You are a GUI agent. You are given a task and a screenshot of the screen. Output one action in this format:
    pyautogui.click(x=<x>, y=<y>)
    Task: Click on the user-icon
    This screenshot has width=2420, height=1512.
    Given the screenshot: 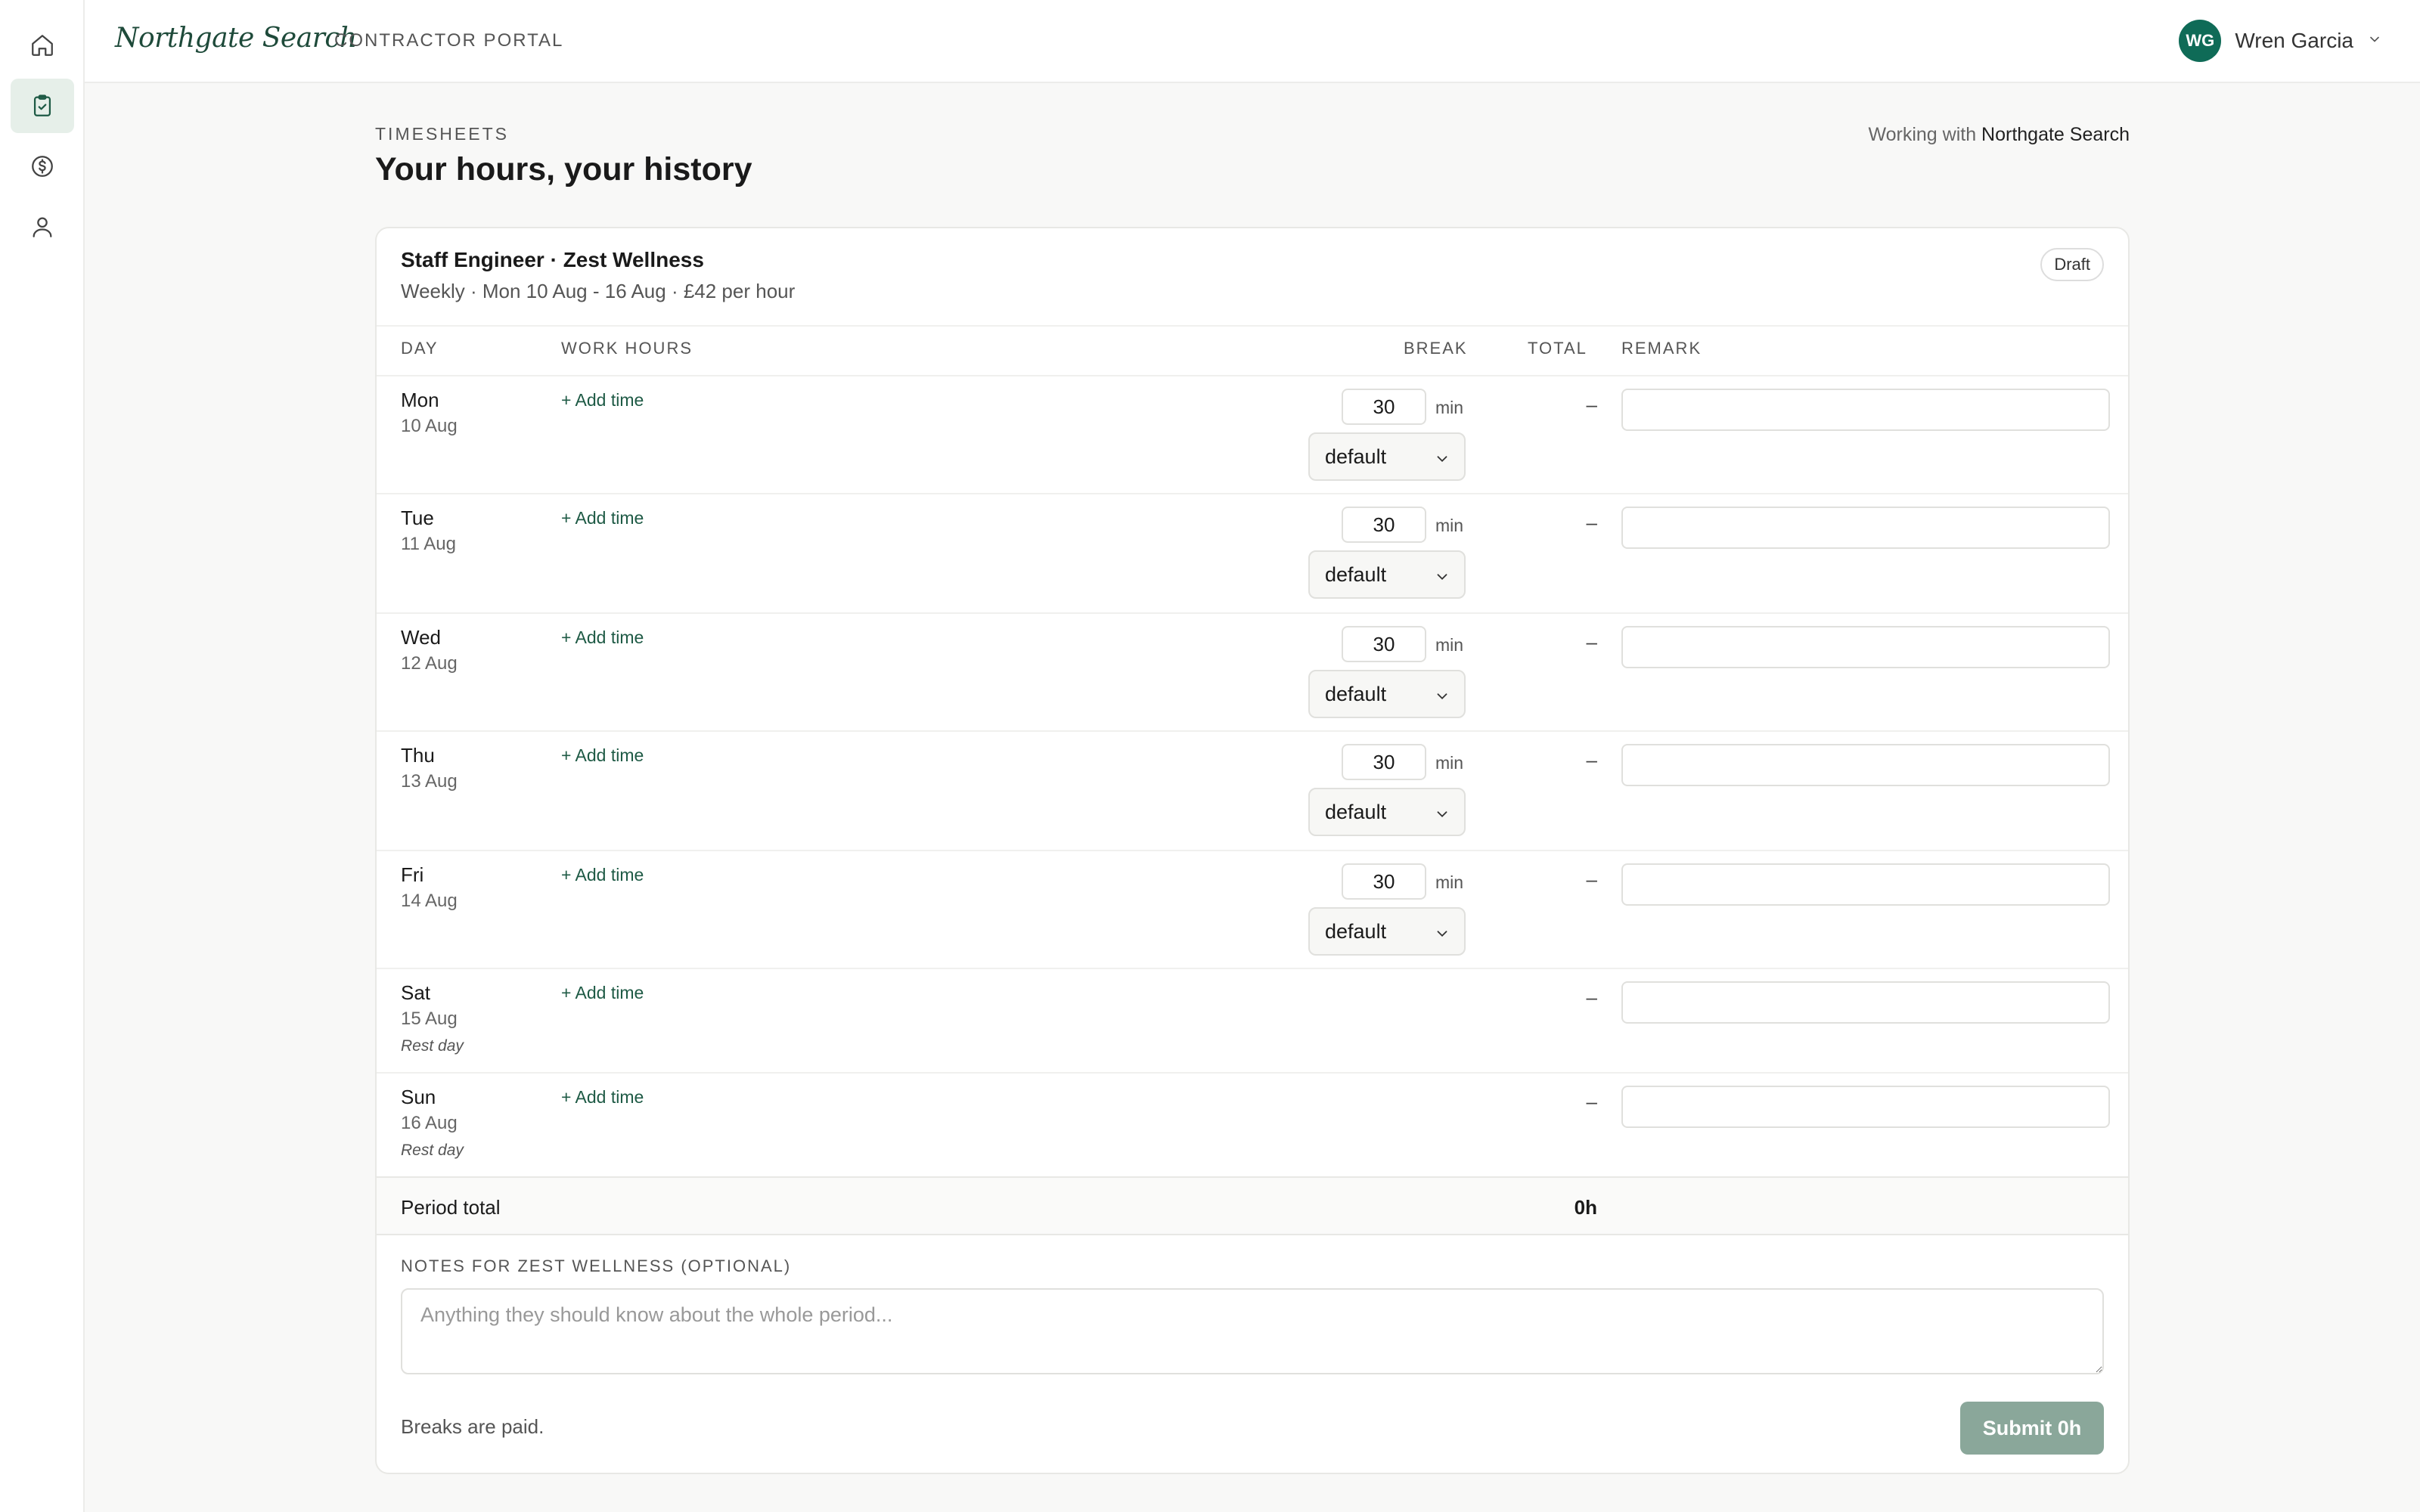 What is the action you would take?
    pyautogui.click(x=42, y=227)
    